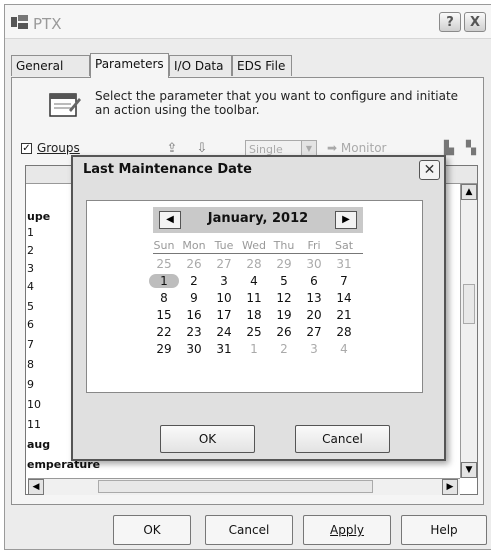 This screenshot has height=550, width=491. I want to click on calendar-day: 9, so click(194, 298).